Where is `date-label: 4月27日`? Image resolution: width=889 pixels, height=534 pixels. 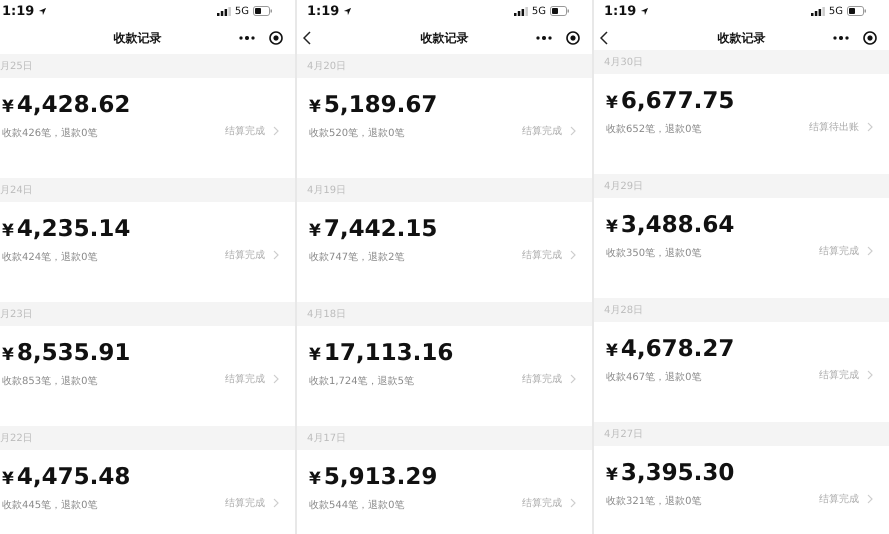 date-label: 4月27日 is located at coordinates (624, 434).